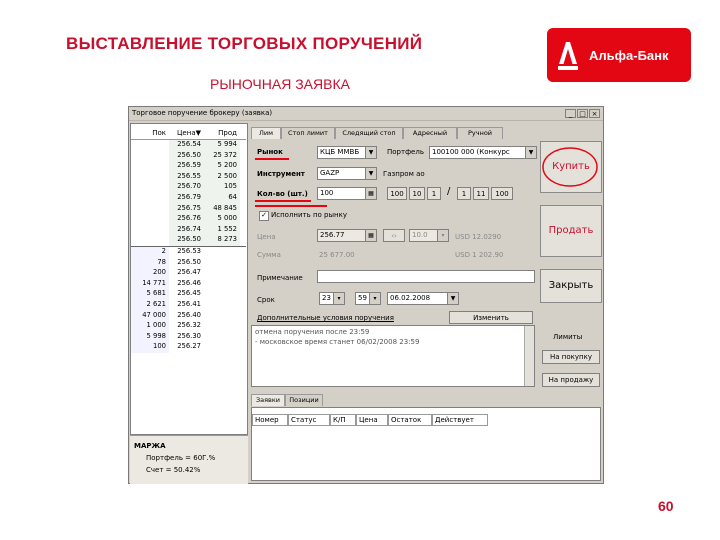  I want to click on price-cell: 256.41, so click(189, 303).